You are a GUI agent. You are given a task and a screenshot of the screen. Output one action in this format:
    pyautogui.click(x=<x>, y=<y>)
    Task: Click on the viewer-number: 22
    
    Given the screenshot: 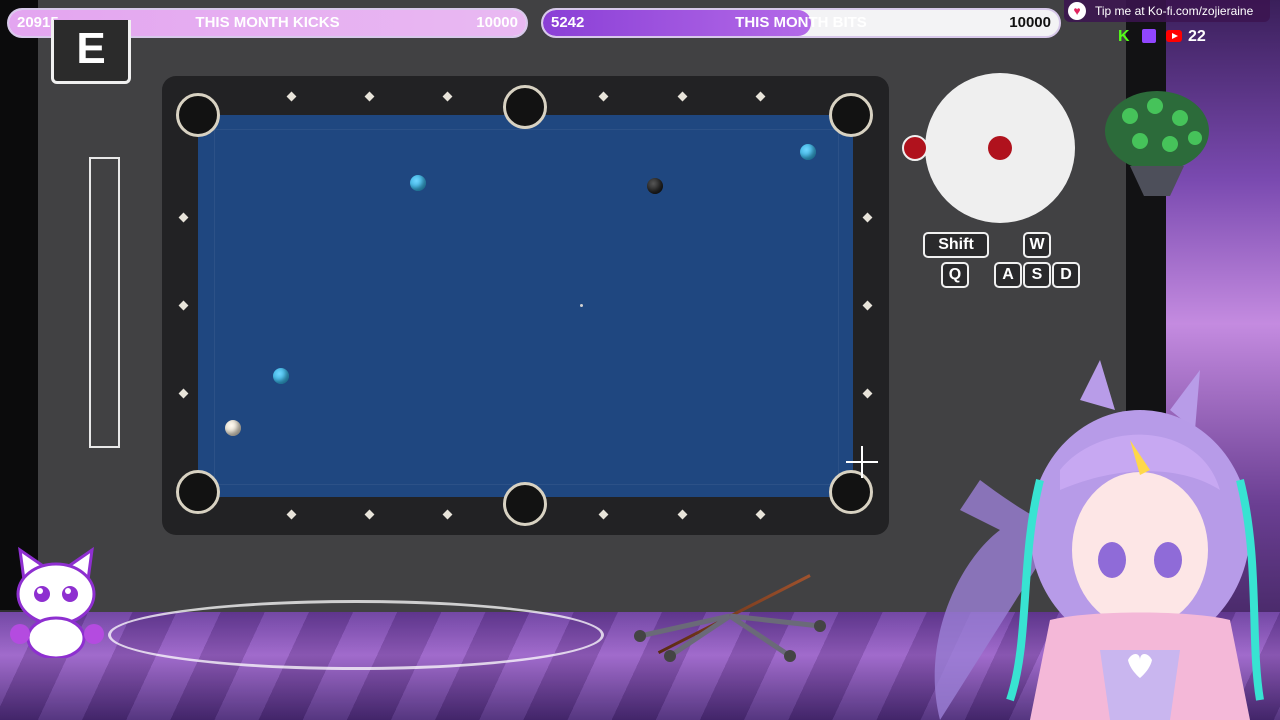 What is the action you would take?
    pyautogui.click(x=1197, y=36)
    